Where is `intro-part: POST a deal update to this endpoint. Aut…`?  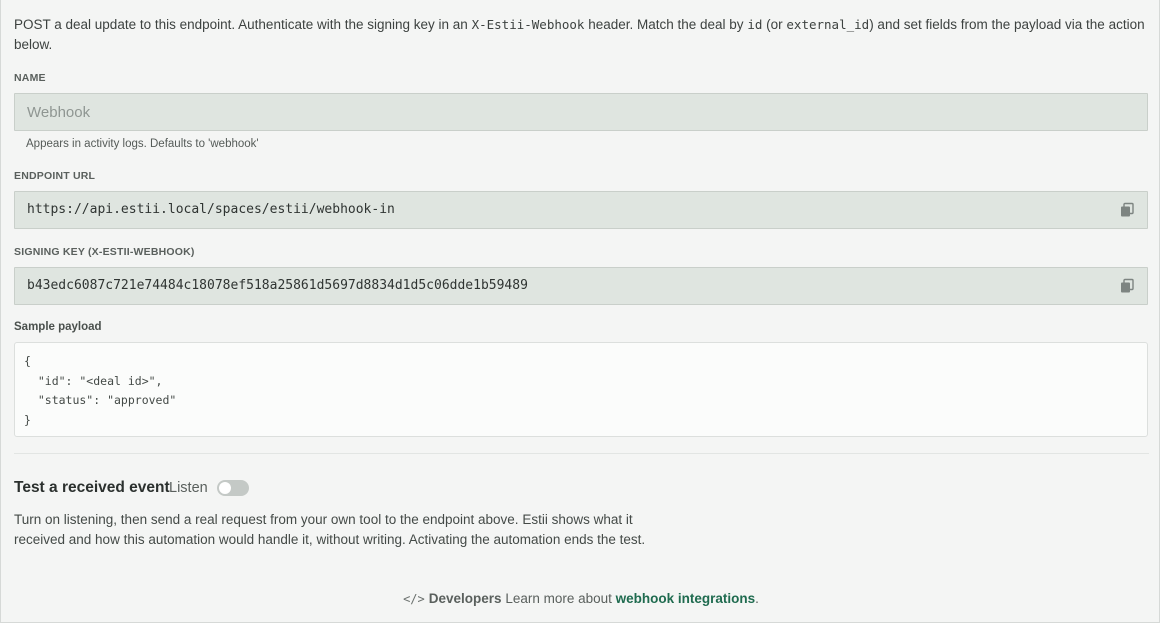
intro-part: POST a deal update to this endpoint. Aut… is located at coordinates (243, 24).